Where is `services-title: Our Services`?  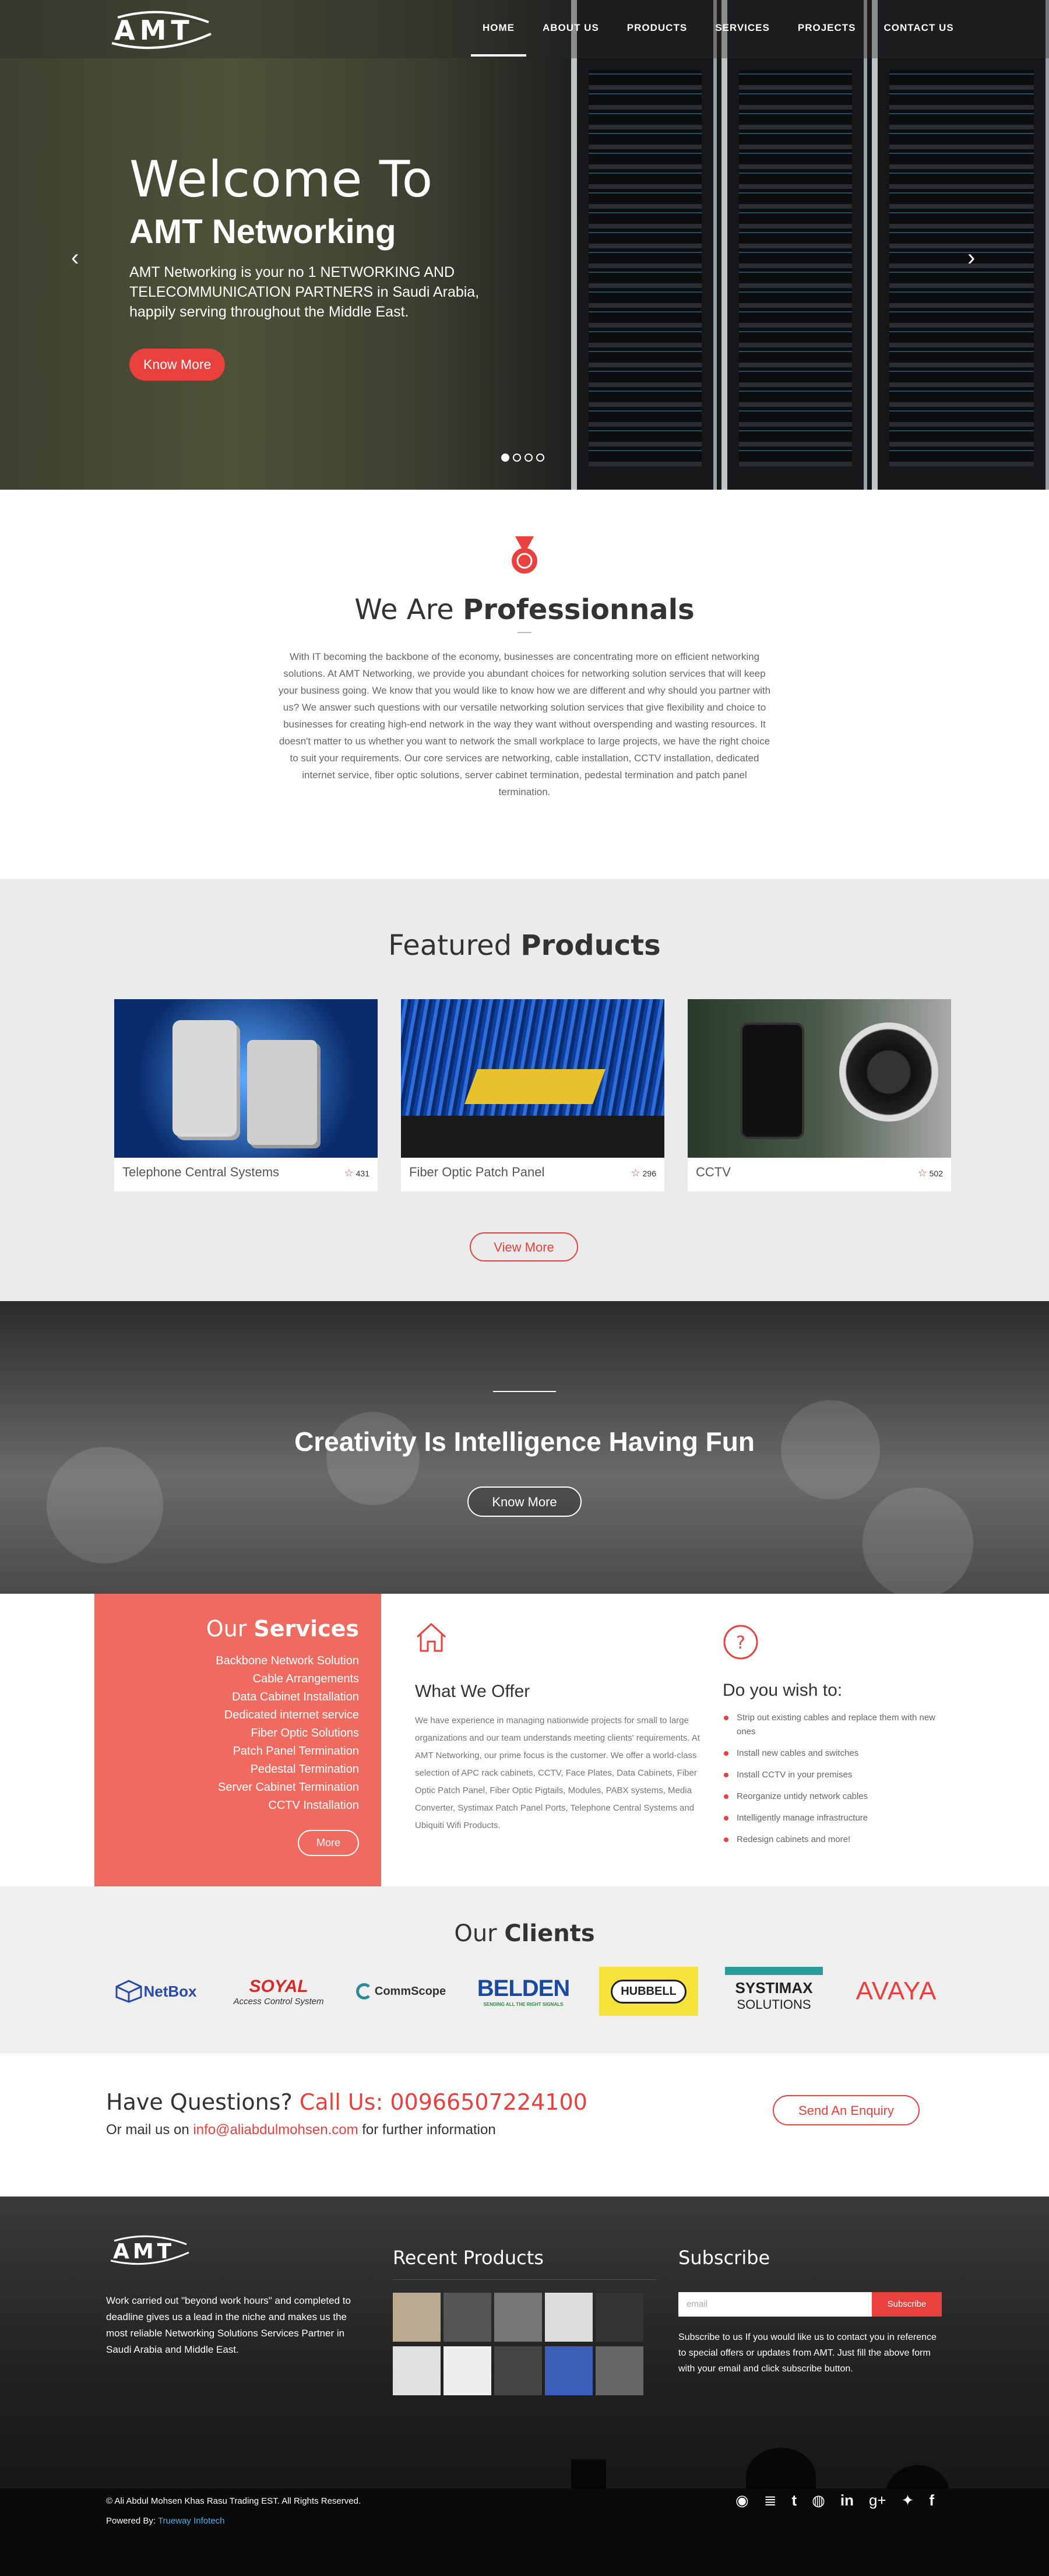
services-title: Our Services is located at coordinates (226, 1629).